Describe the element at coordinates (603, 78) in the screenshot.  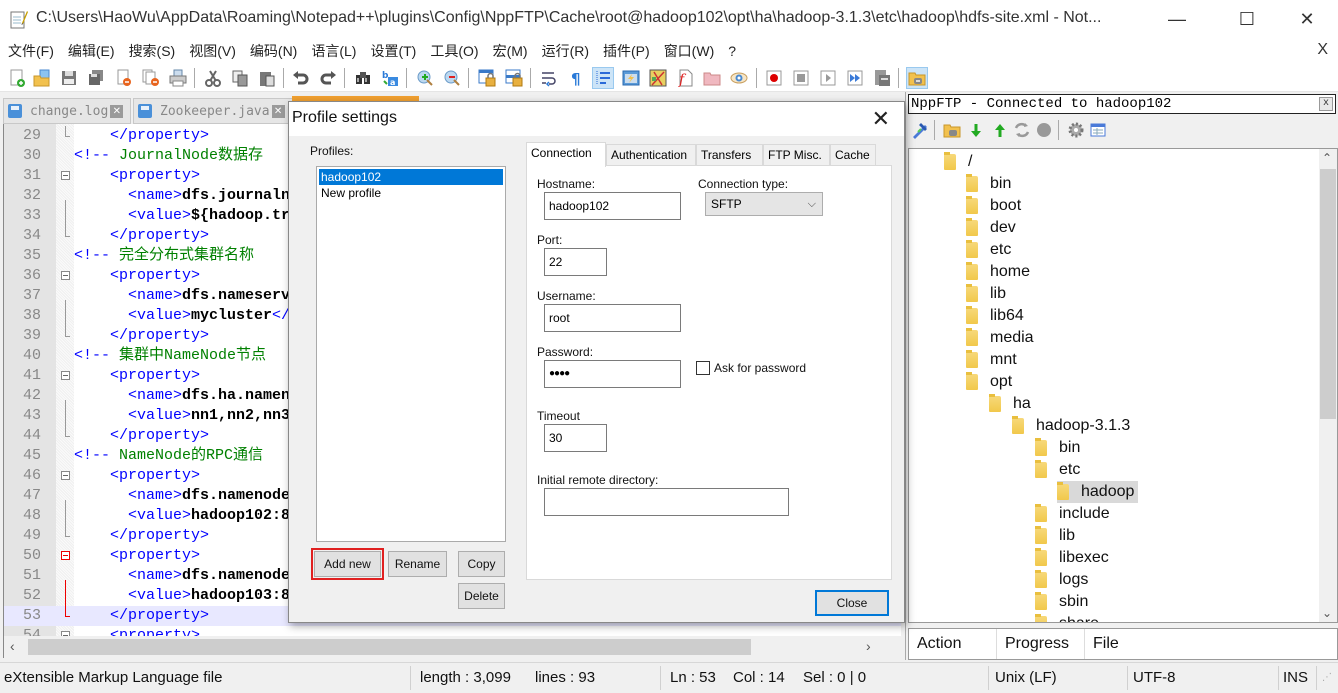
I see `indent-guide-icon` at that location.